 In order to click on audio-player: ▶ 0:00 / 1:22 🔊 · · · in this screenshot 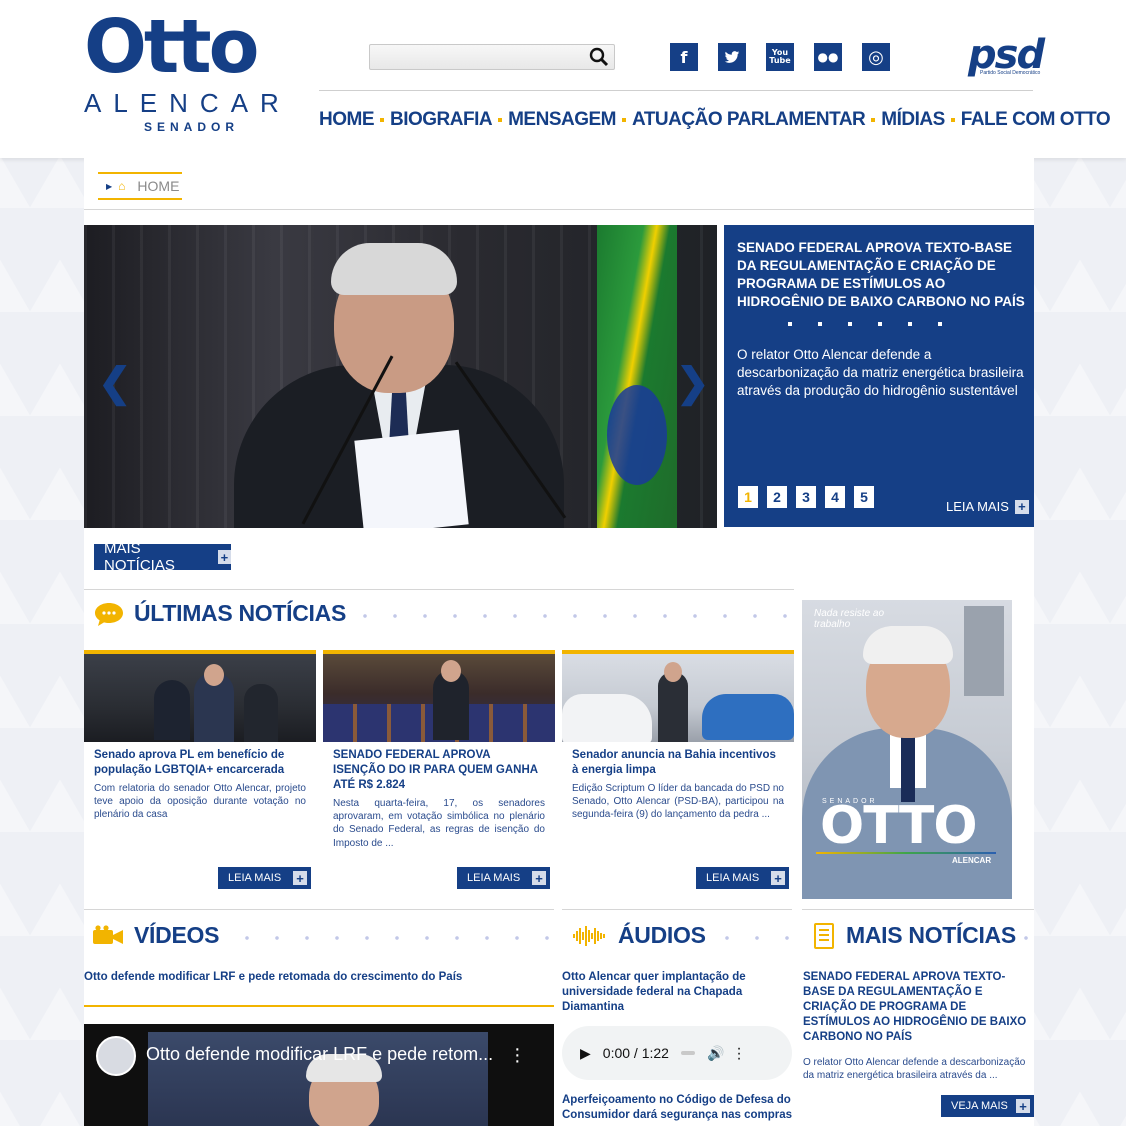, I will do `click(677, 1053)`.